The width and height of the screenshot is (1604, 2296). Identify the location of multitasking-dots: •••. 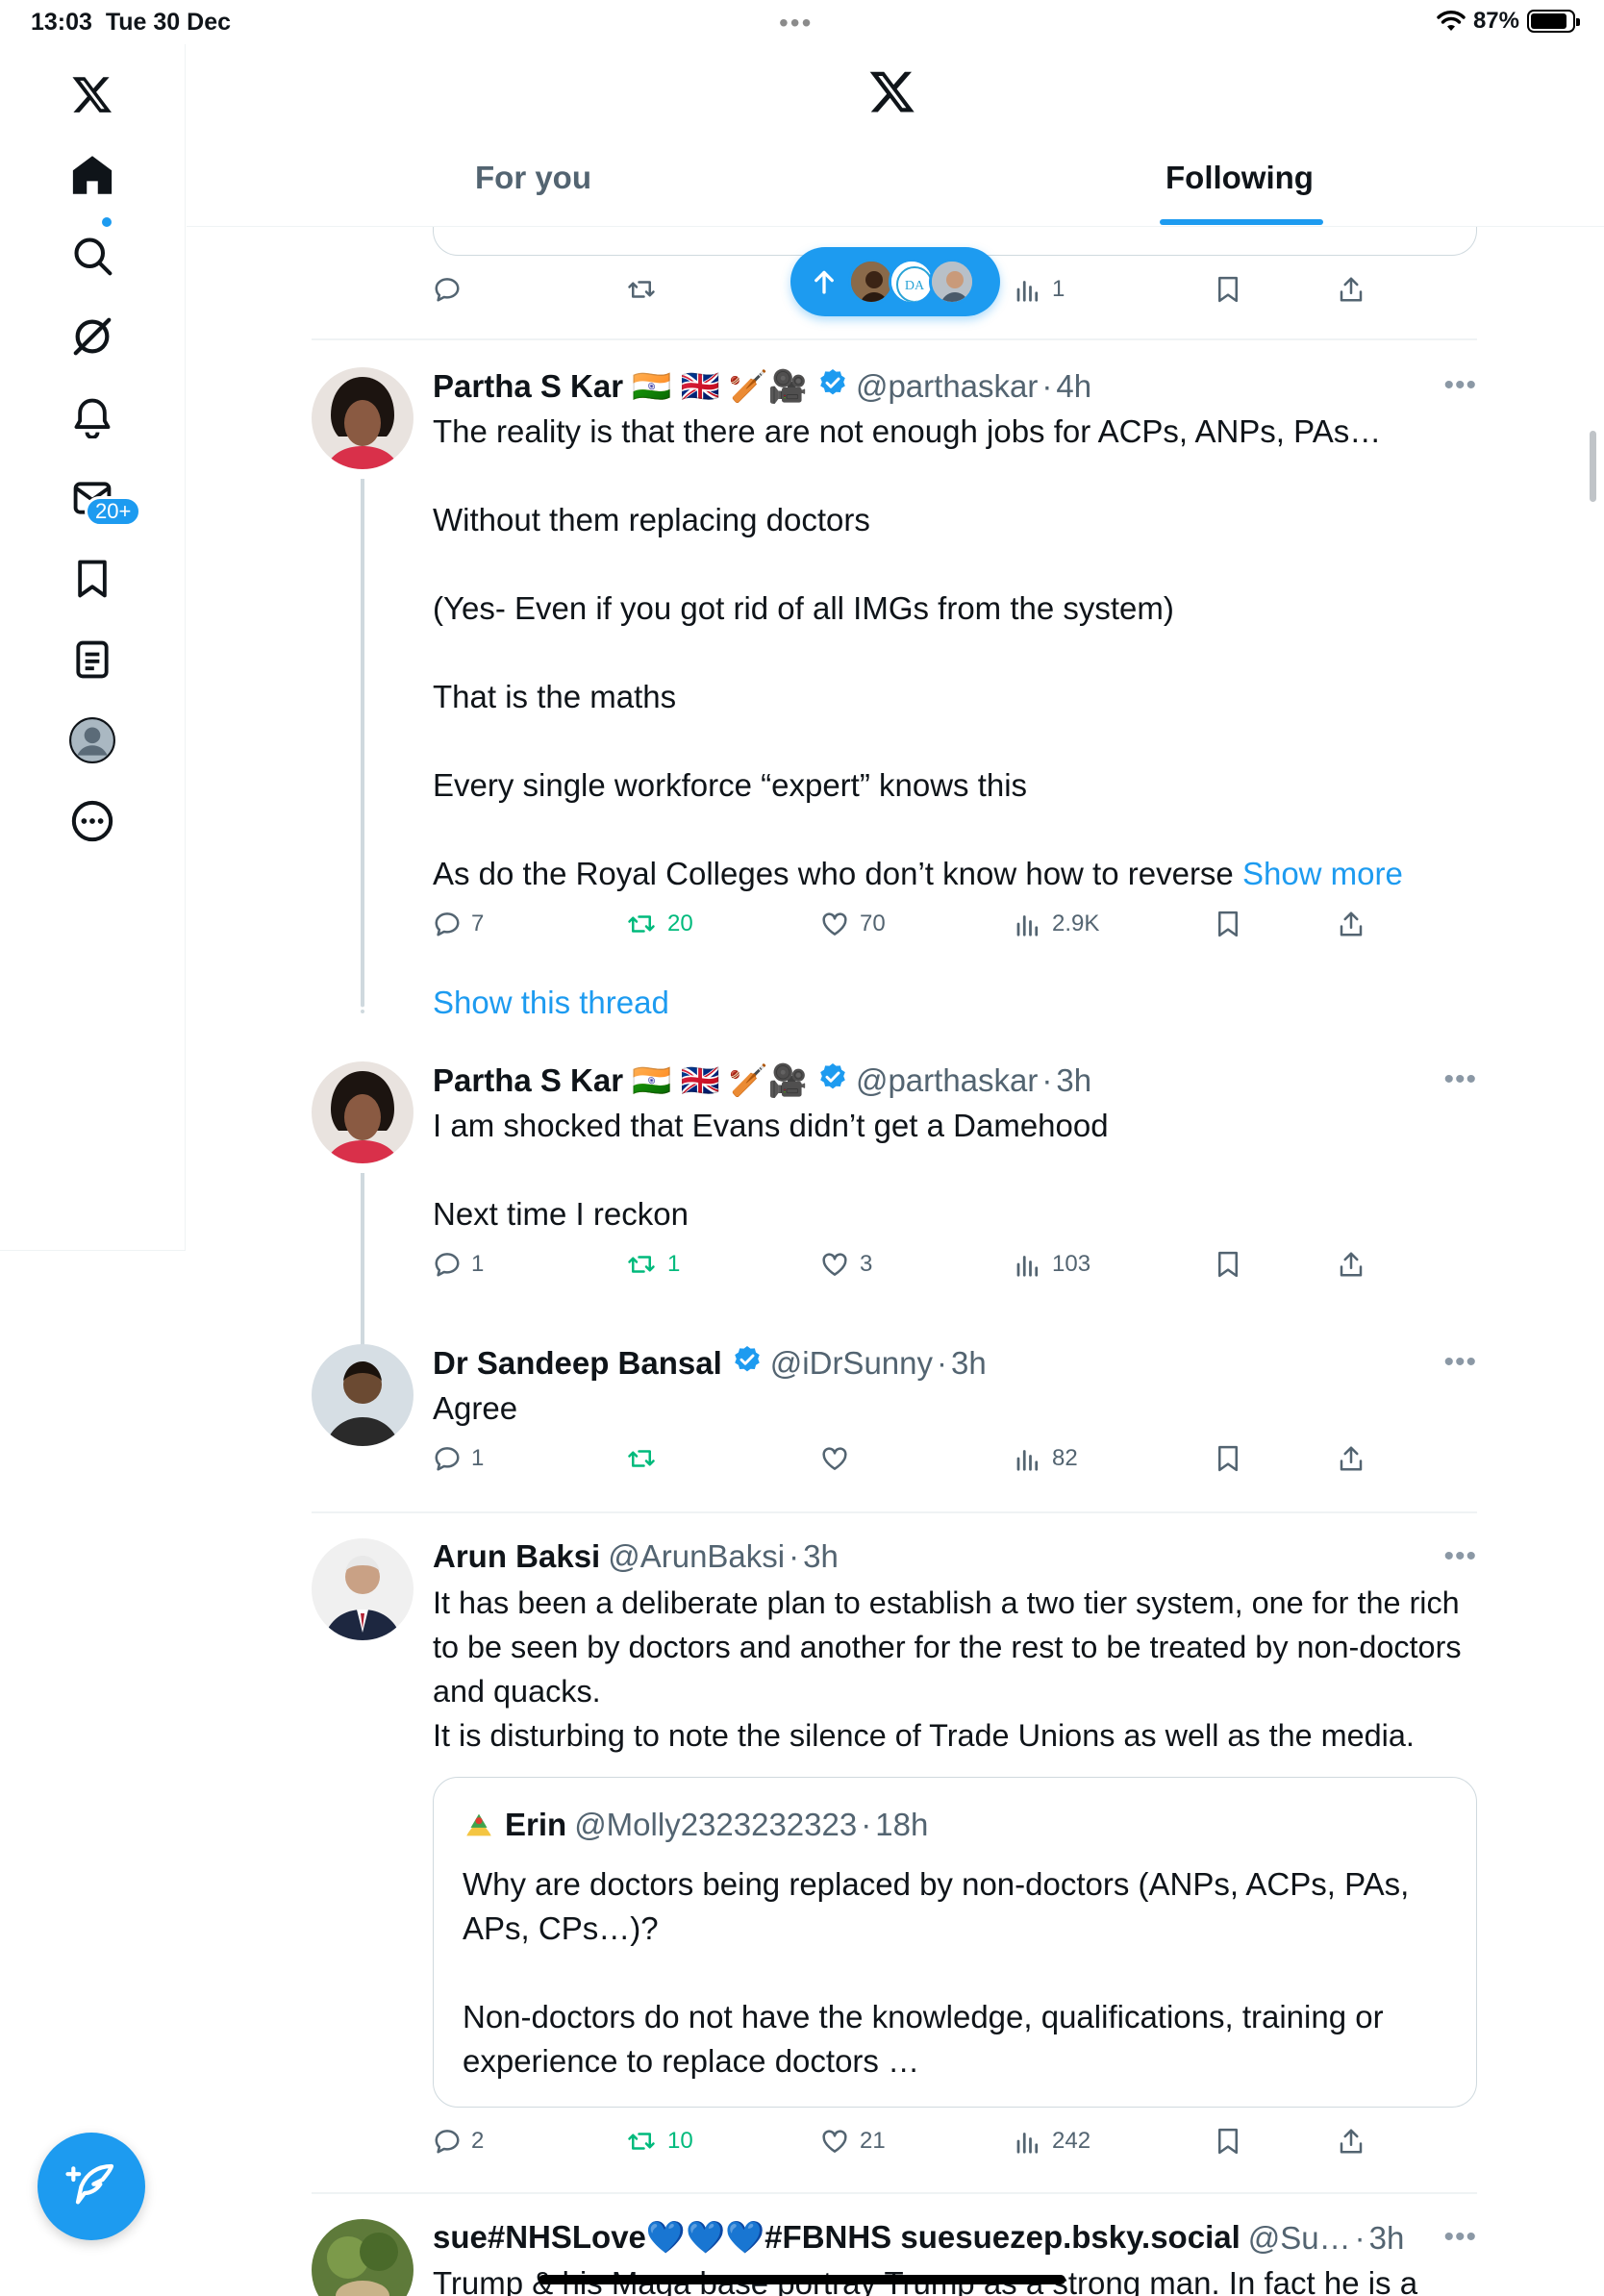
(796, 23).